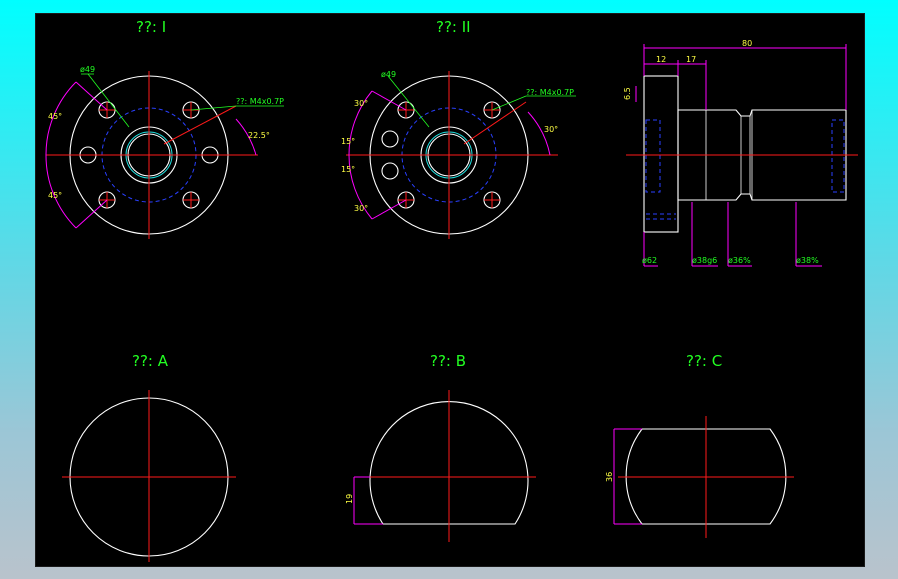 The width and height of the screenshot is (898, 579). Describe the element at coordinates (448, 361) in the screenshot. I see `view-b-title: ??: B` at that location.